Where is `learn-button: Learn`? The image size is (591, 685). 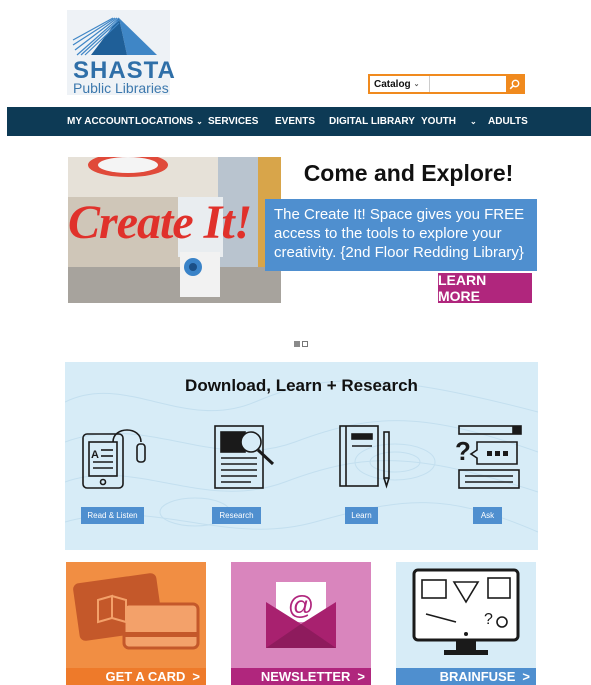
learn-button: Learn is located at coordinates (361, 515).